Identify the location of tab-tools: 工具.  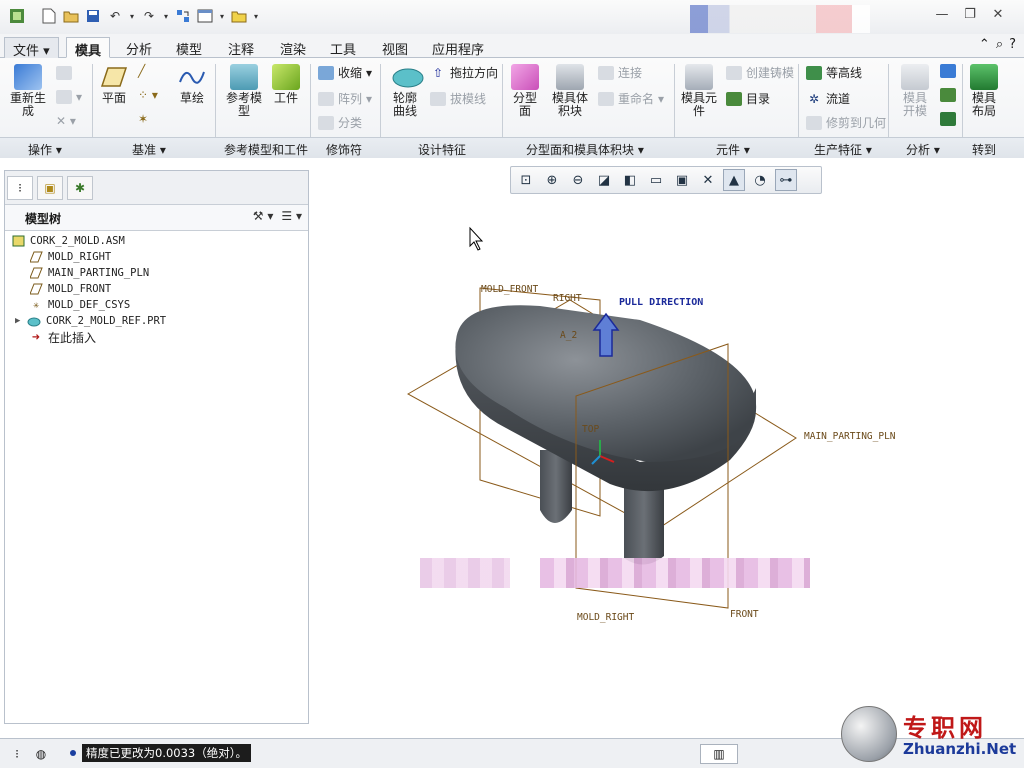
(343, 47).